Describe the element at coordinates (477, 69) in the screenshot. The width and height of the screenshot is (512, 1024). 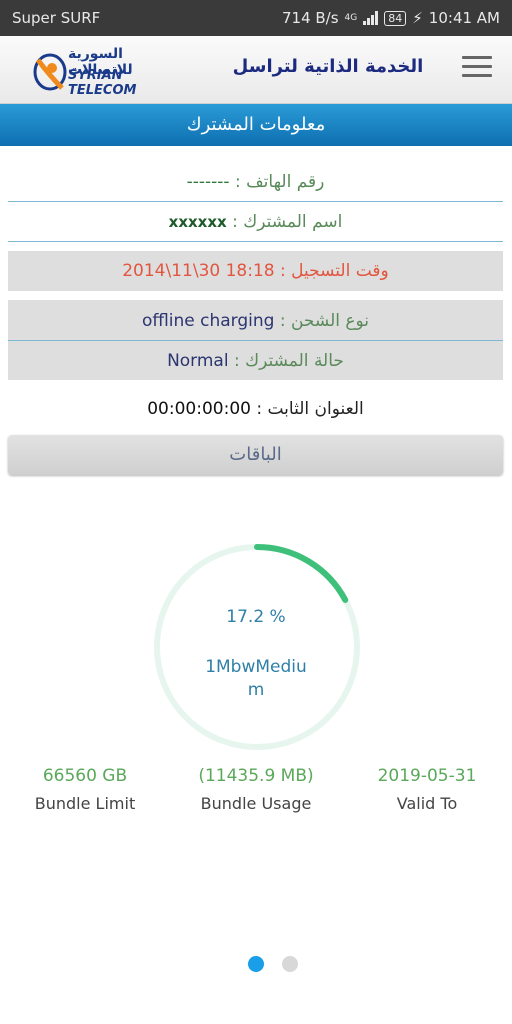
I see `hamburger-menu-icon` at that location.